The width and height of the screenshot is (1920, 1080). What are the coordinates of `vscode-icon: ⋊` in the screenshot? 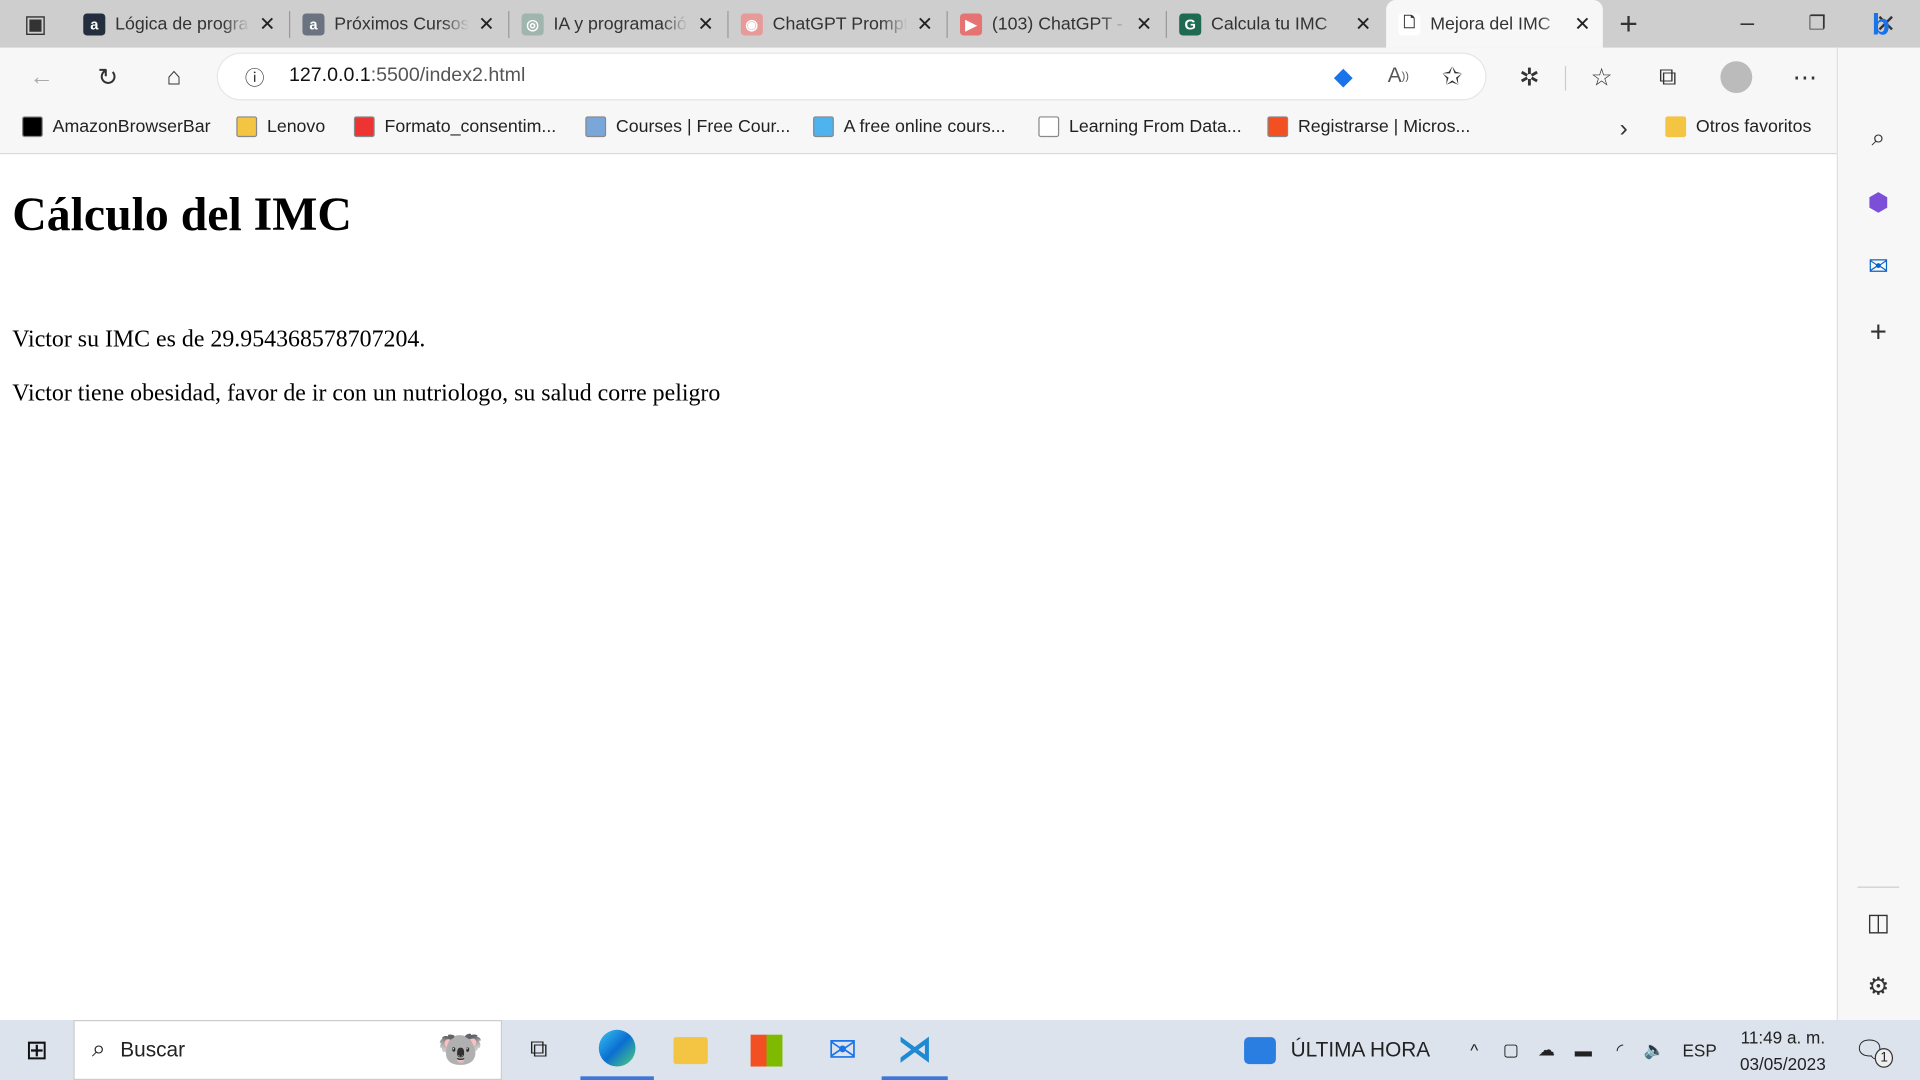 It's located at (914, 1050).